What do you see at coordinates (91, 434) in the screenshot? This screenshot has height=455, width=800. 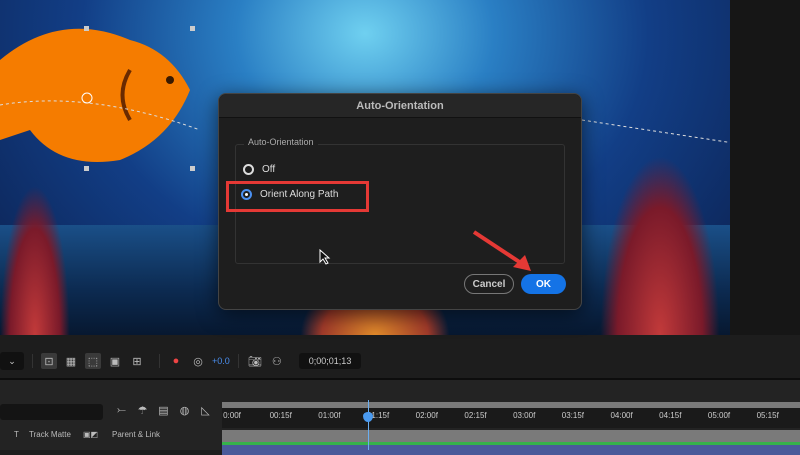 I see `switch-icons: ▣◩` at bounding box center [91, 434].